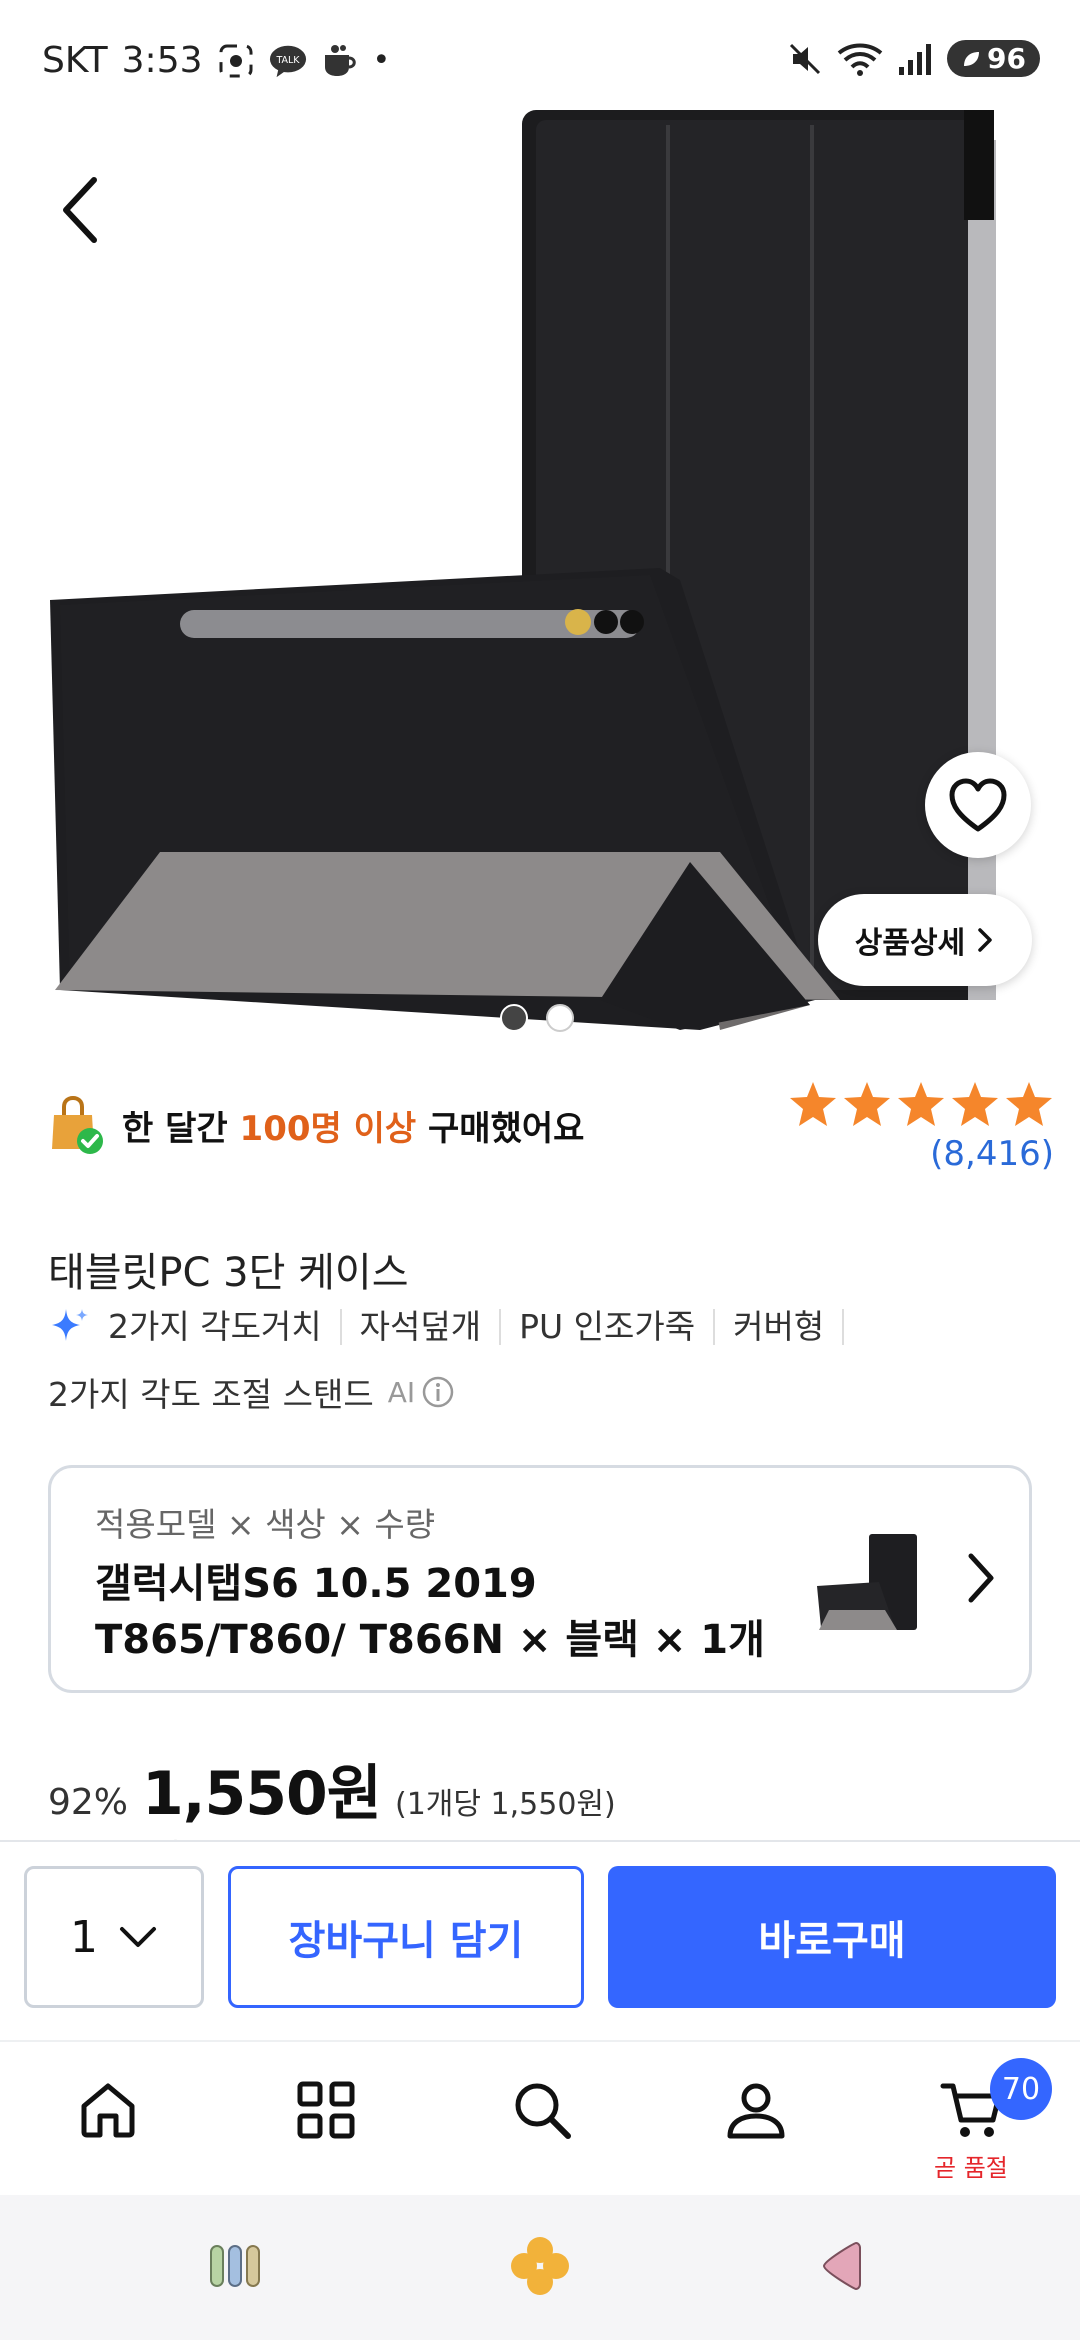 Image resolution: width=1080 pixels, height=2340 pixels. Describe the element at coordinates (422, 1327) in the screenshot. I see `tag-item: 자석덮개` at that location.